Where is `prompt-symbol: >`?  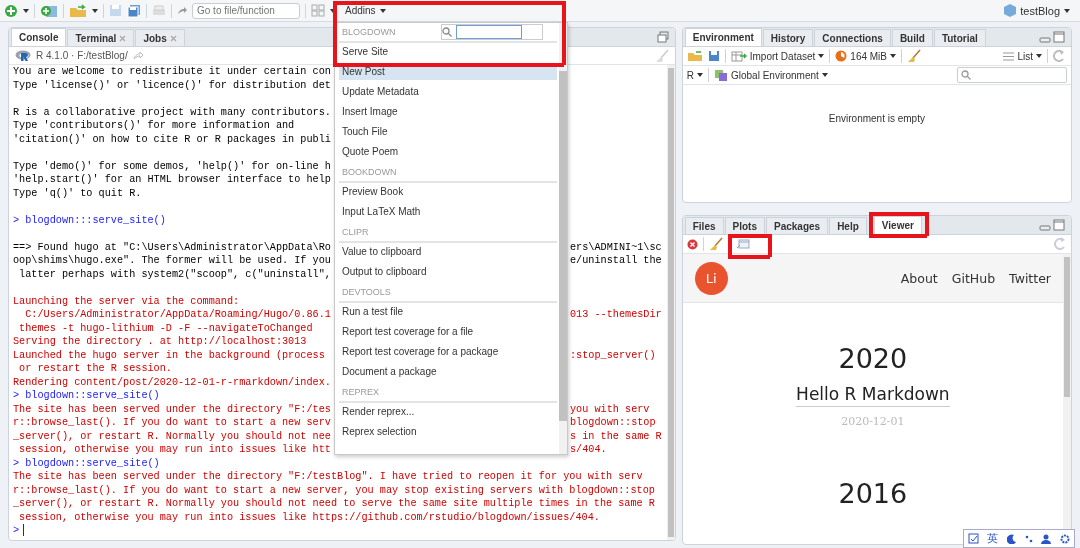
prompt-symbol: > is located at coordinates (16, 531).